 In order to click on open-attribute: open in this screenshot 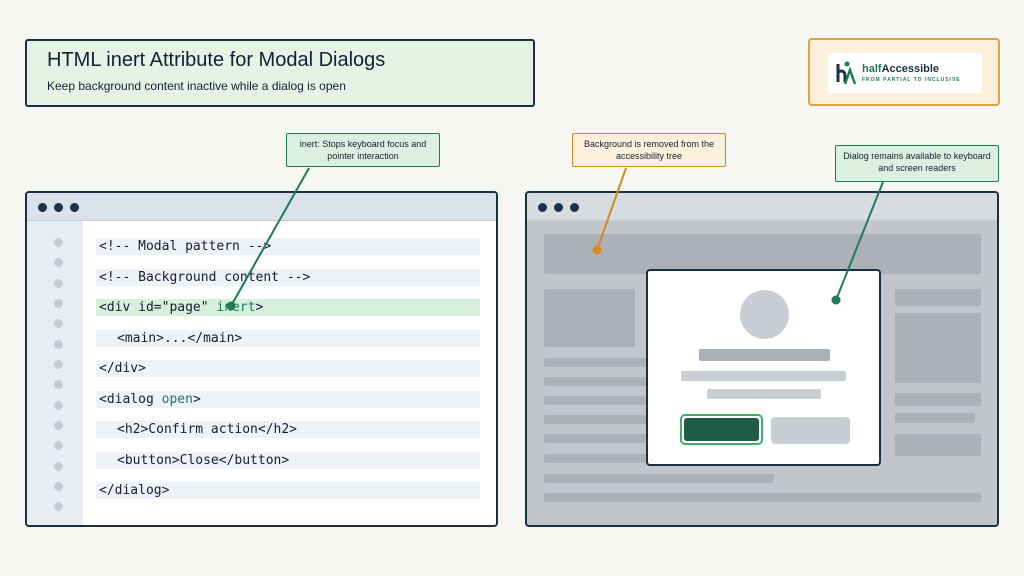, I will do `click(177, 399)`.